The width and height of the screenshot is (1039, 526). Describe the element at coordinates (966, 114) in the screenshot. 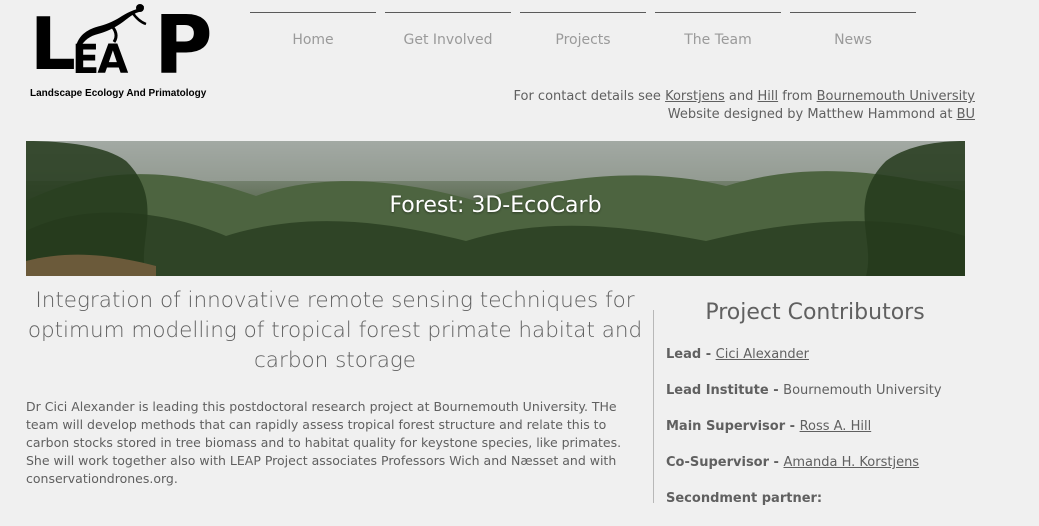

I see `bu-link: BU` at that location.